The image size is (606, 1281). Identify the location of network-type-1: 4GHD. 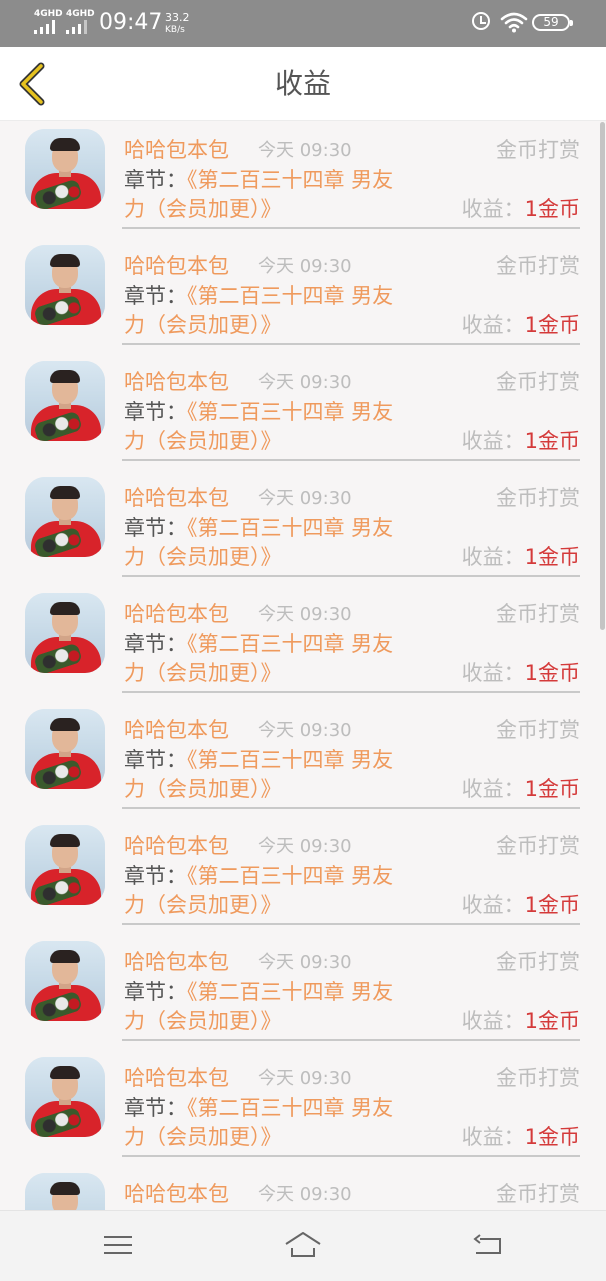
(48, 14).